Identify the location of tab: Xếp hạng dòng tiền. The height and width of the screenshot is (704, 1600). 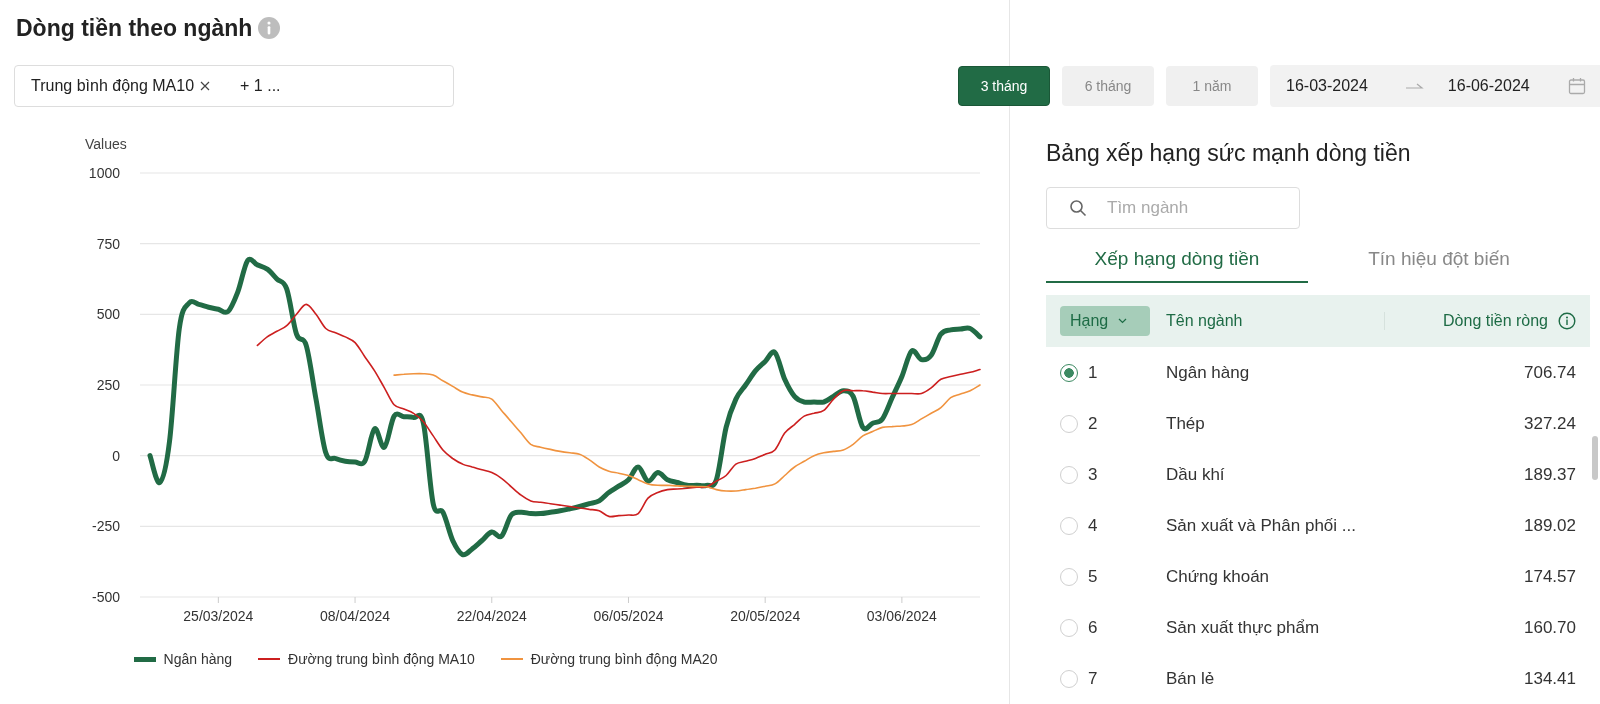
(1177, 260).